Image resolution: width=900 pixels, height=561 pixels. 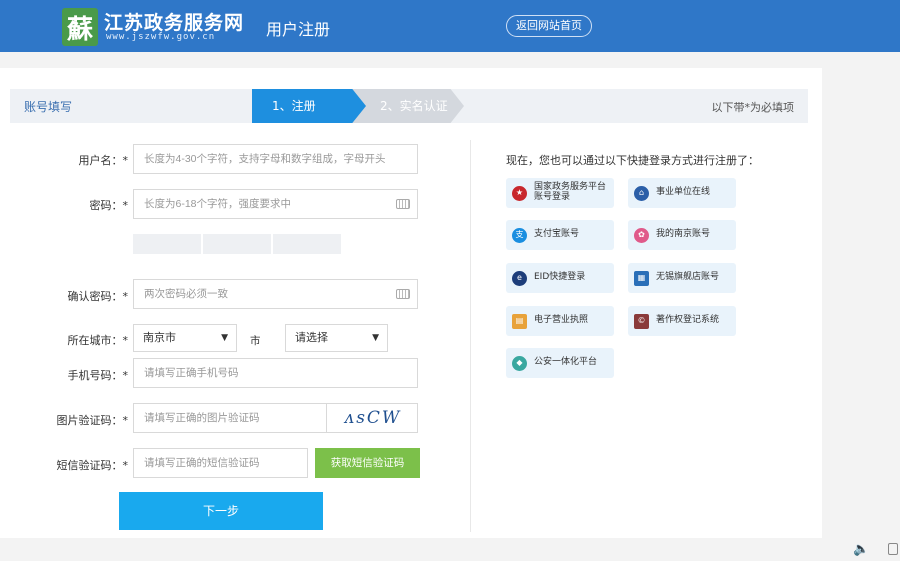 I want to click on password-label: 密码：*, so click(x=109, y=205).